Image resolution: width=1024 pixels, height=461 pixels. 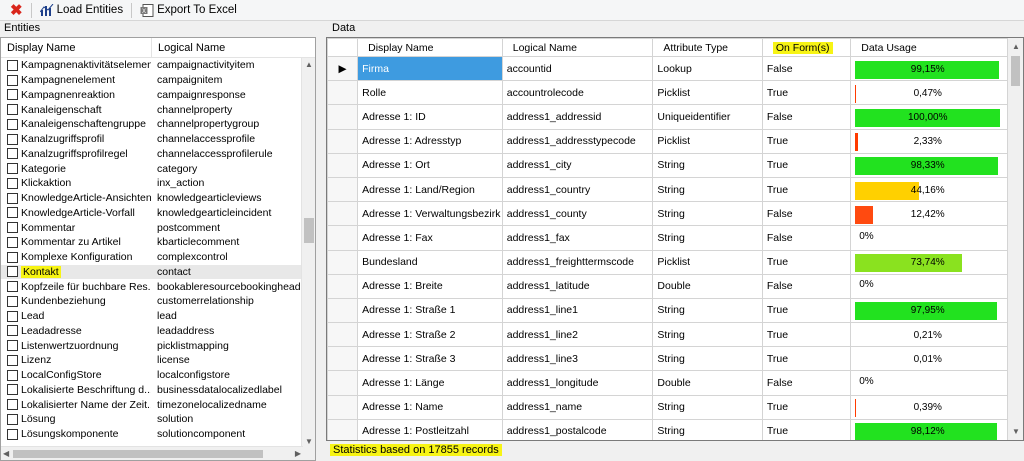 I want to click on cell-data-usage: 100,00%, so click(x=929, y=117).